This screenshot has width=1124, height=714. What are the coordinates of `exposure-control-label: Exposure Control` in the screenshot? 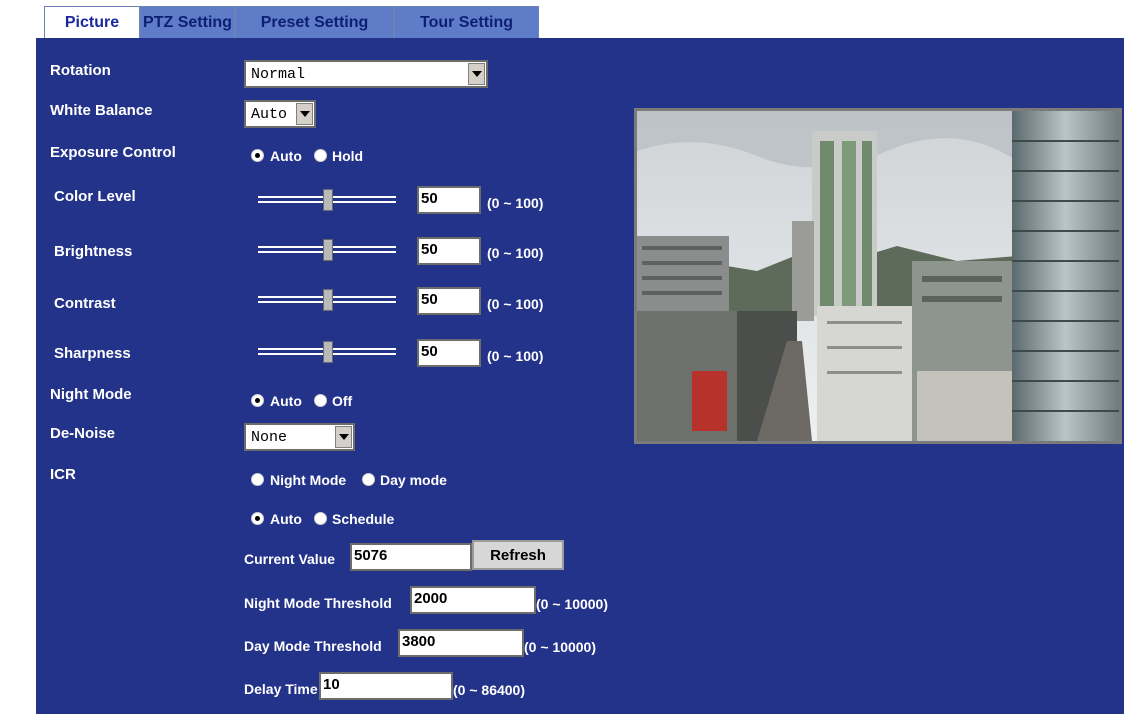 It's located at (113, 152).